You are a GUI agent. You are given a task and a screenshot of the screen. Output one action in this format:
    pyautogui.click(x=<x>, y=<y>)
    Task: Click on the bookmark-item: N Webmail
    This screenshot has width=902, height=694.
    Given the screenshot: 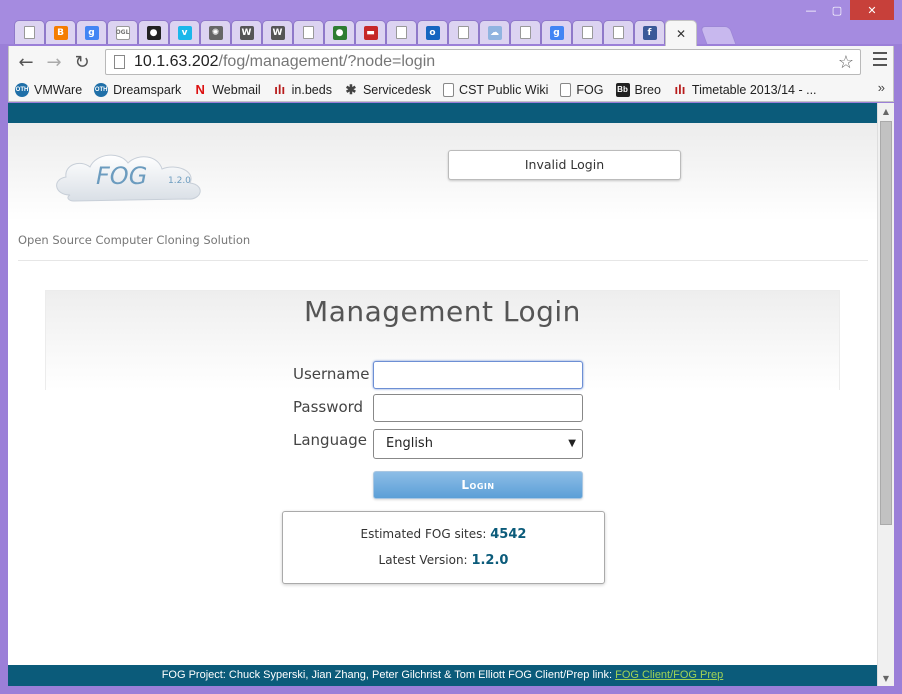 What is the action you would take?
    pyautogui.click(x=227, y=89)
    